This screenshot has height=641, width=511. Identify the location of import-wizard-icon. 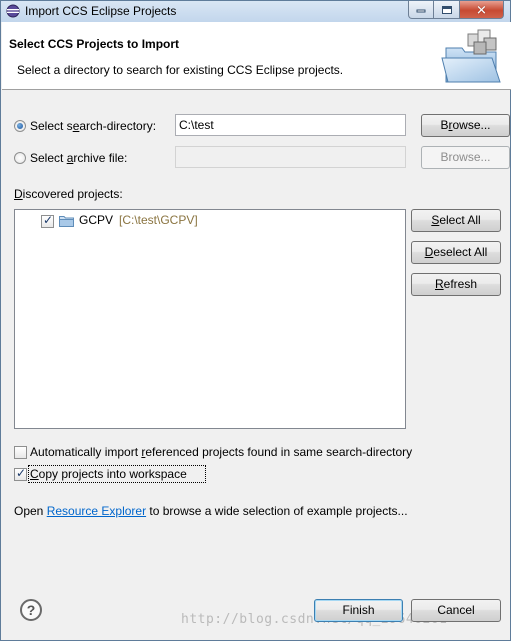
(471, 56).